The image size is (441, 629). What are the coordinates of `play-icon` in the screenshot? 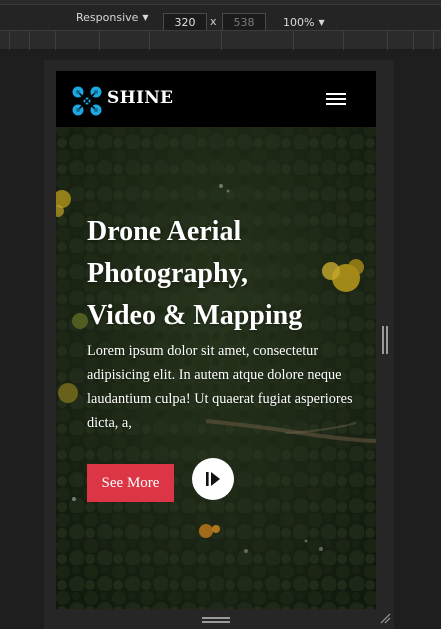 It's located at (213, 479).